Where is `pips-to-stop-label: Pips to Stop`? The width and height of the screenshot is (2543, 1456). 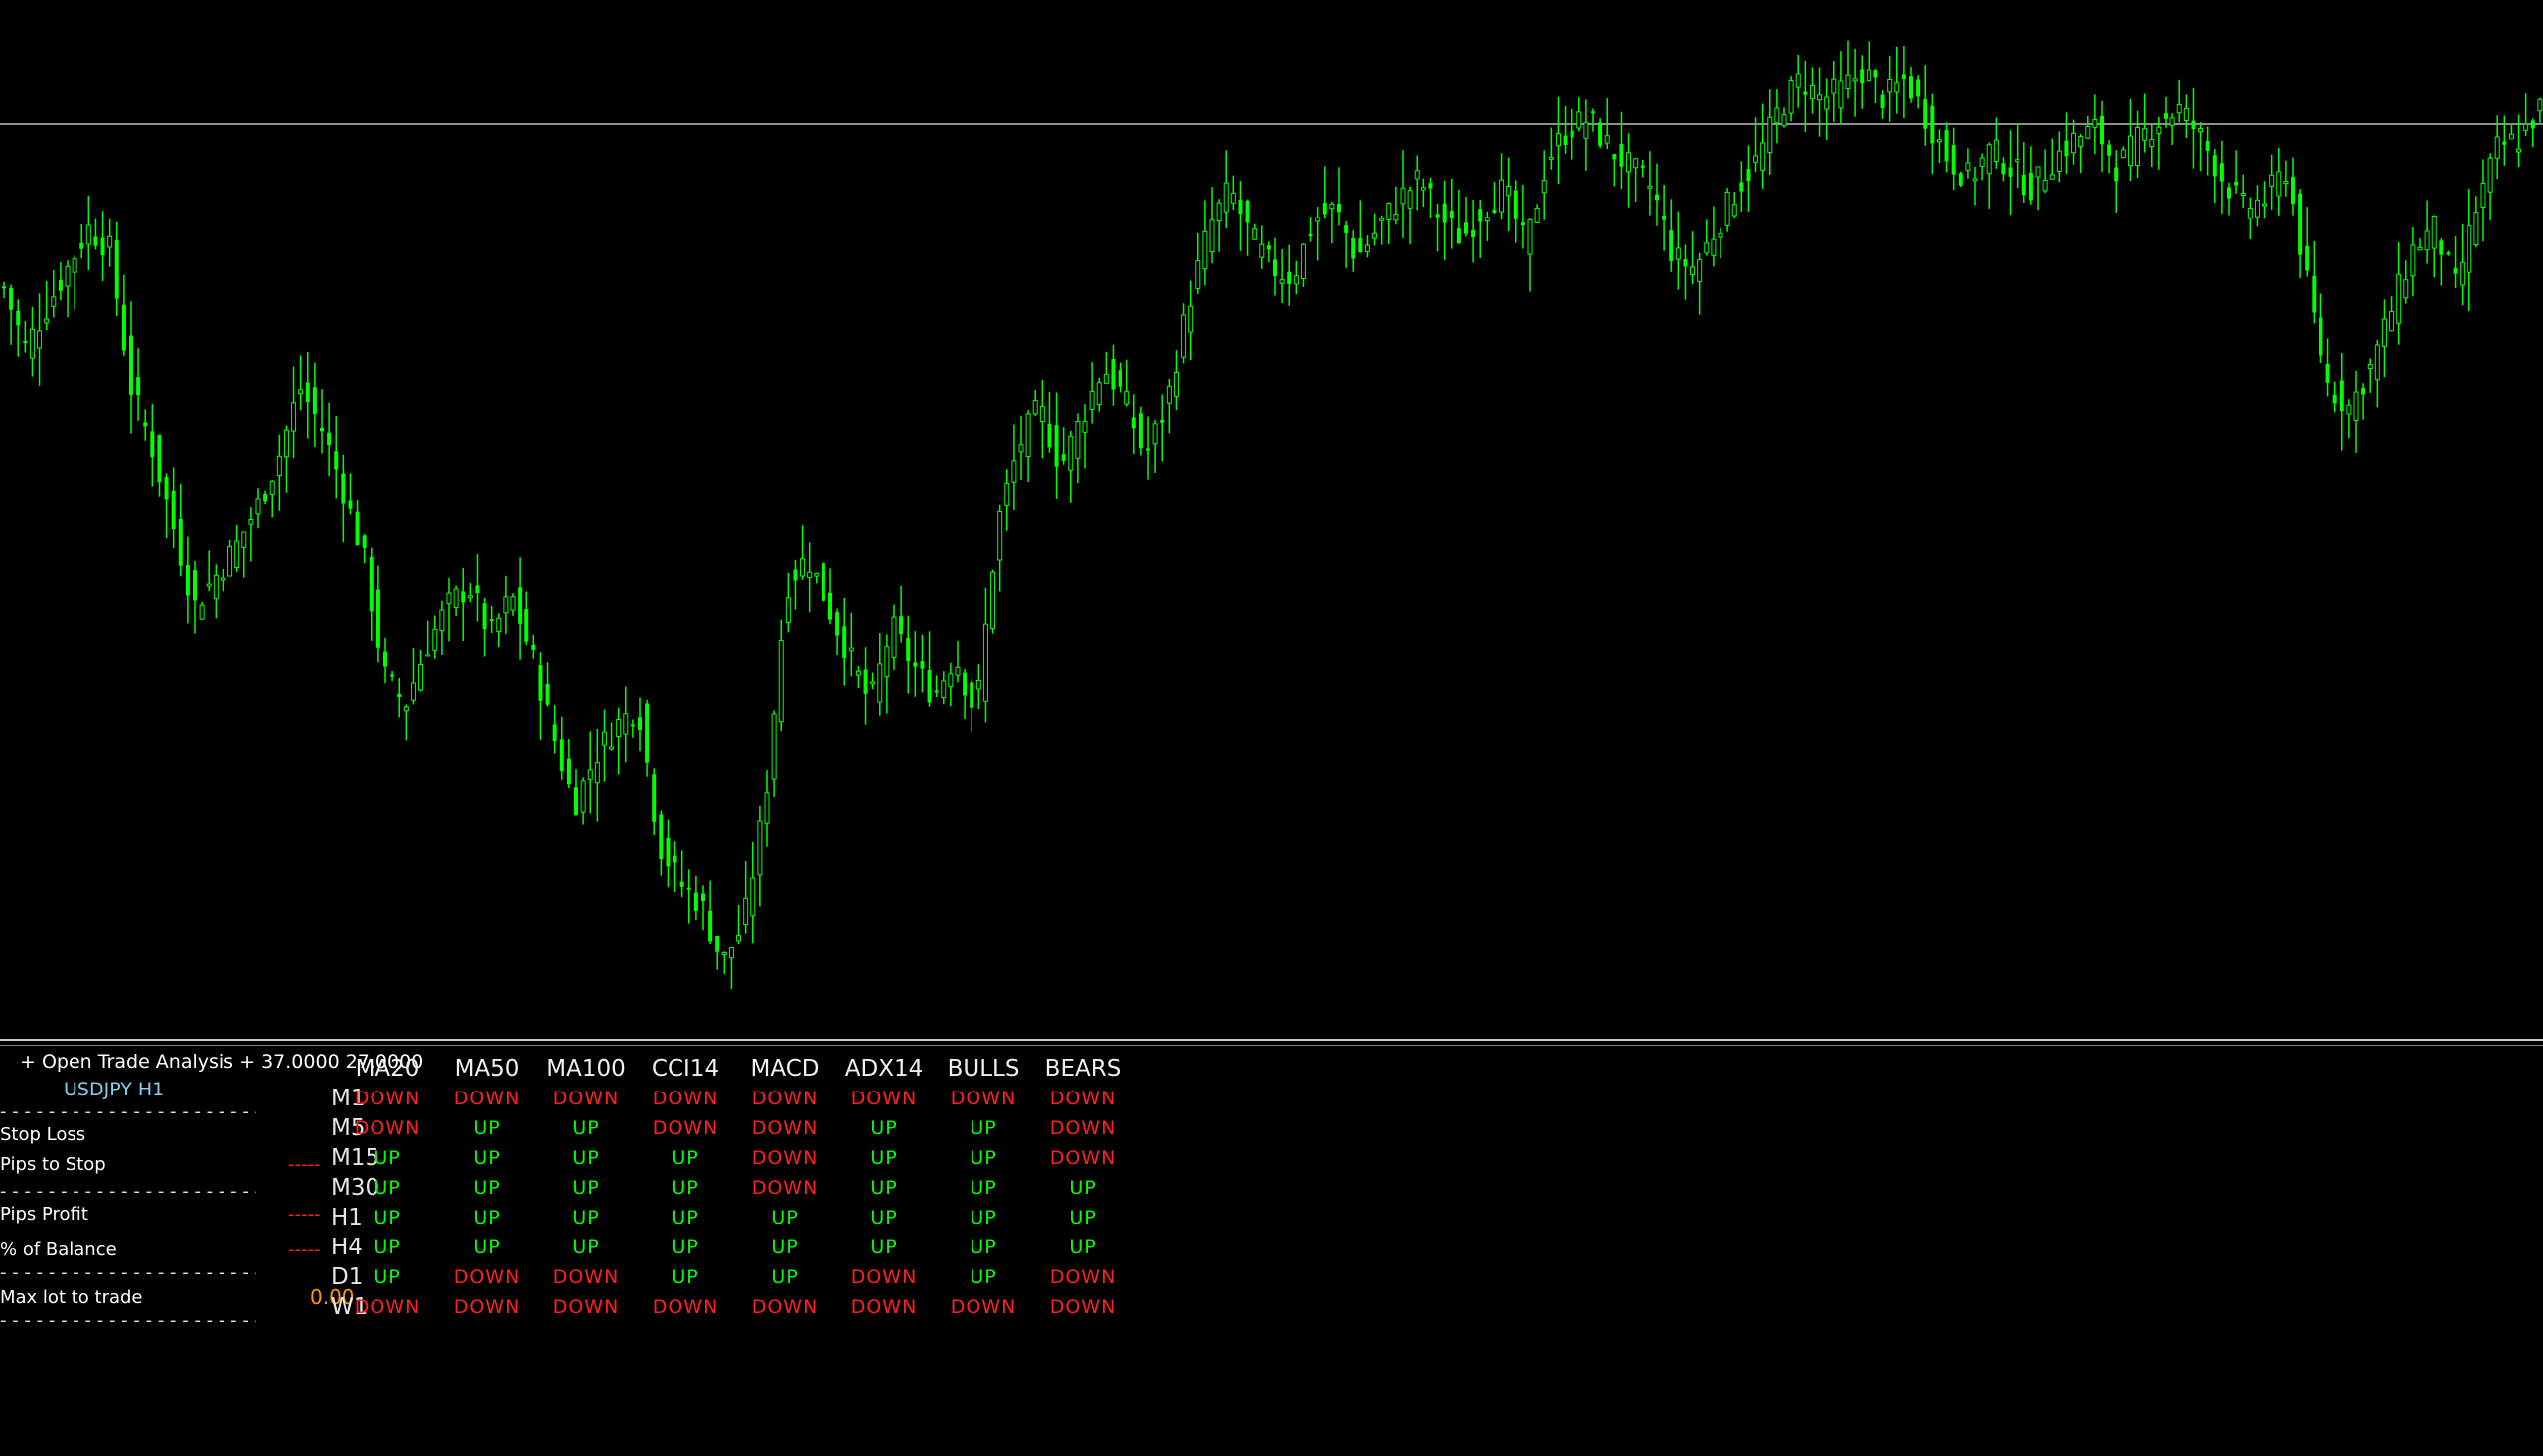 pips-to-stop-label: Pips to Stop is located at coordinates (53, 1164).